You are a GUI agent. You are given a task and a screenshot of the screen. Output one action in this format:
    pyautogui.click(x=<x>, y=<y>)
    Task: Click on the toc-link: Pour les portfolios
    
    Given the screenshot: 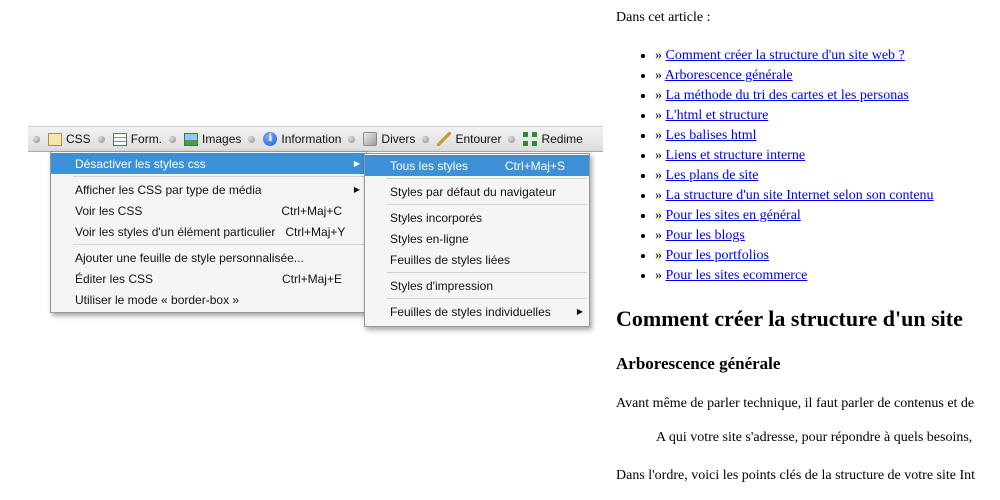 What is the action you would take?
    pyautogui.click(x=717, y=255)
    